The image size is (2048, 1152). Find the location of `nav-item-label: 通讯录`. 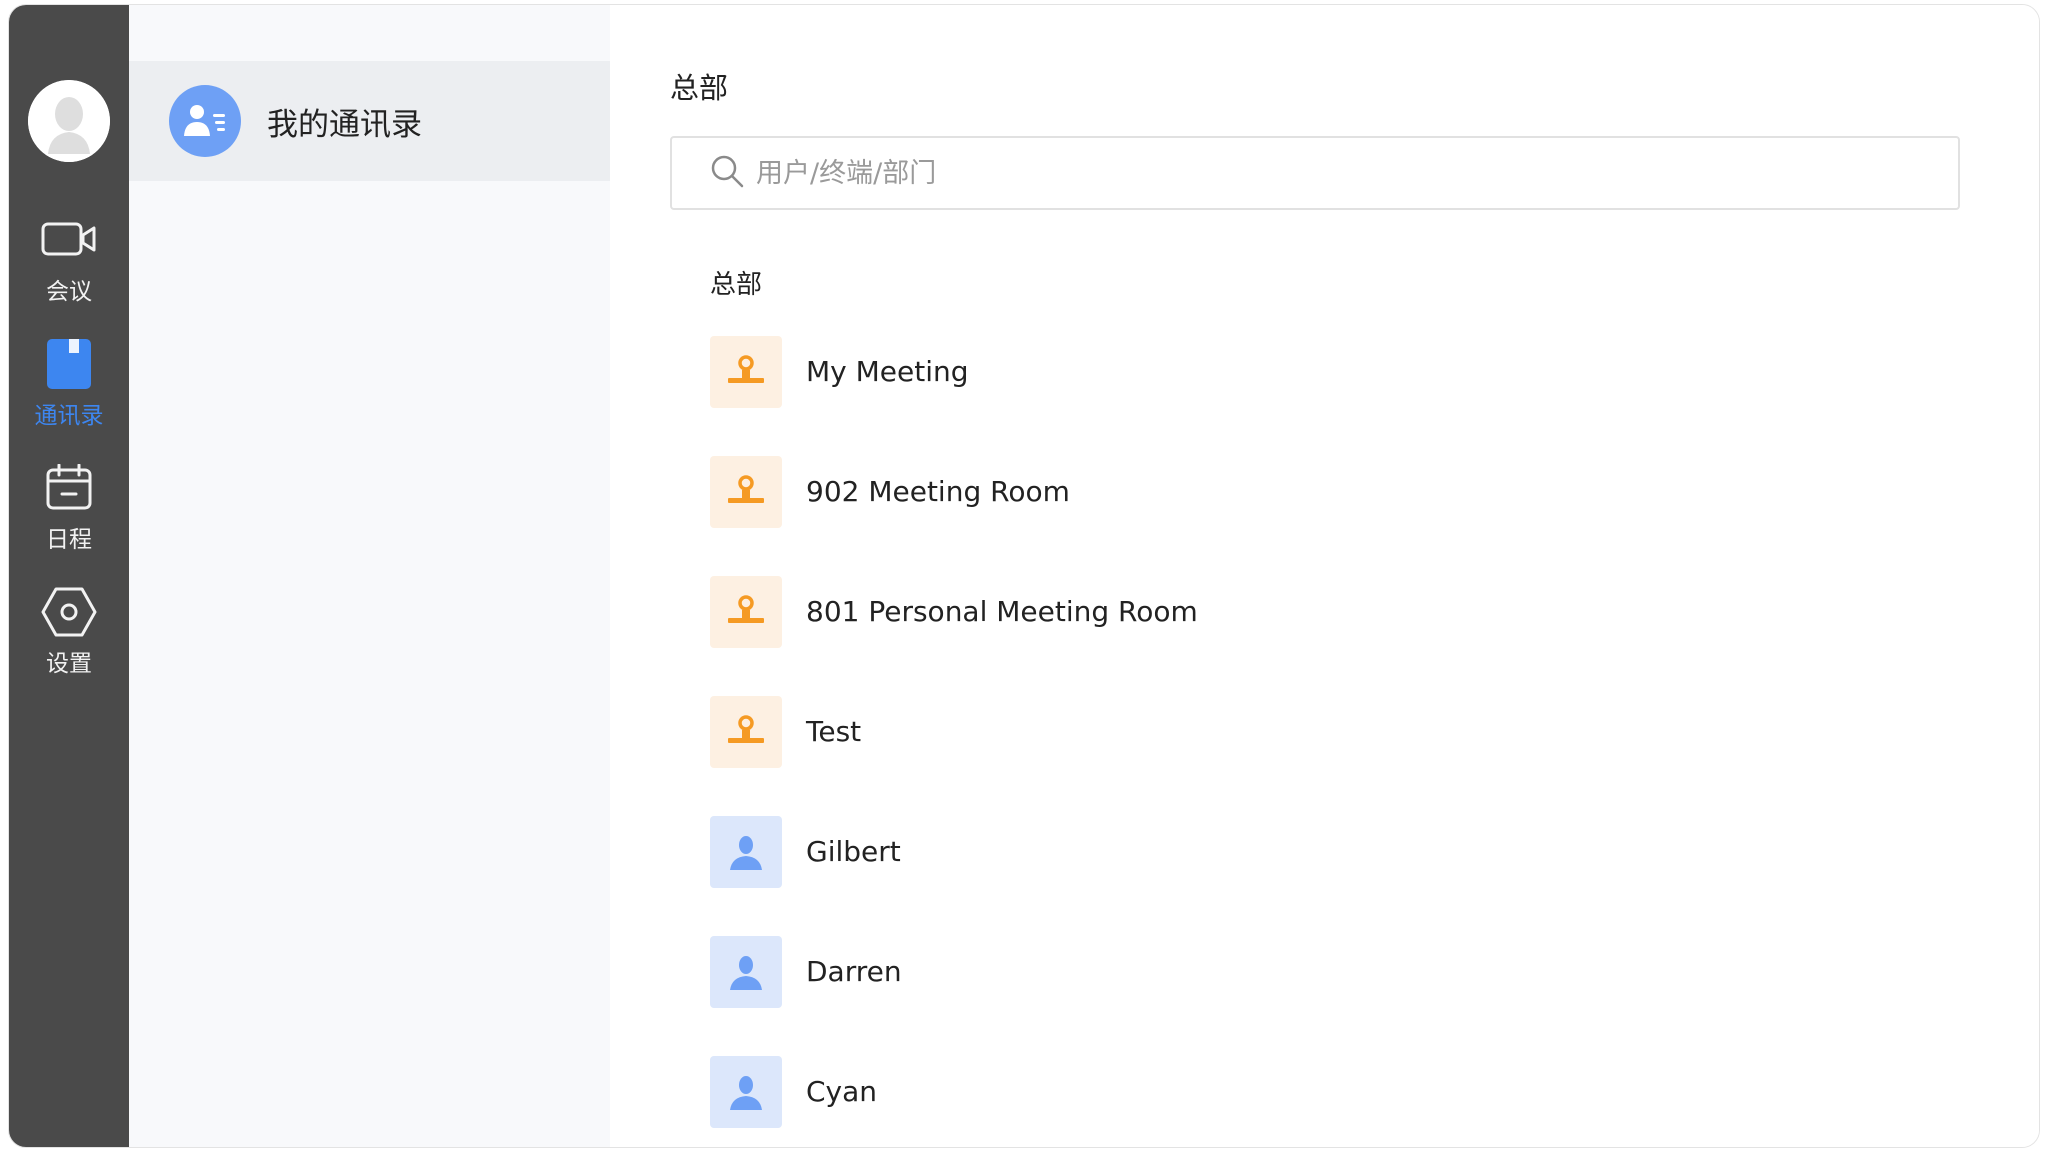

nav-item-label: 通讯录 is located at coordinates (69, 416).